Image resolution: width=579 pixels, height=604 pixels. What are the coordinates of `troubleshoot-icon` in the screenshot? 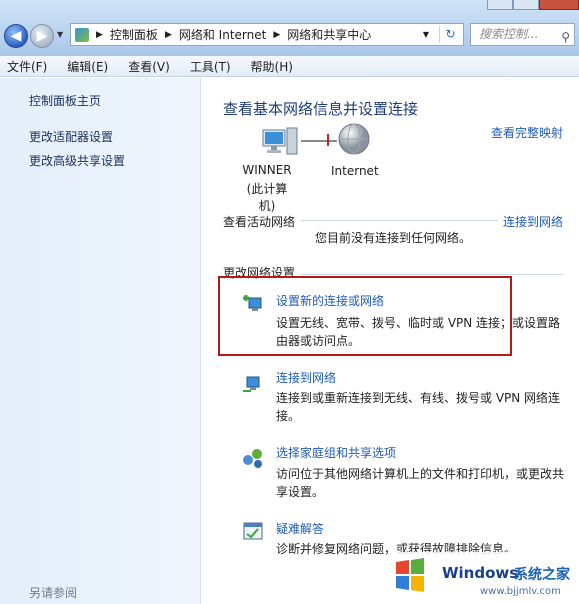 It's located at (253, 531).